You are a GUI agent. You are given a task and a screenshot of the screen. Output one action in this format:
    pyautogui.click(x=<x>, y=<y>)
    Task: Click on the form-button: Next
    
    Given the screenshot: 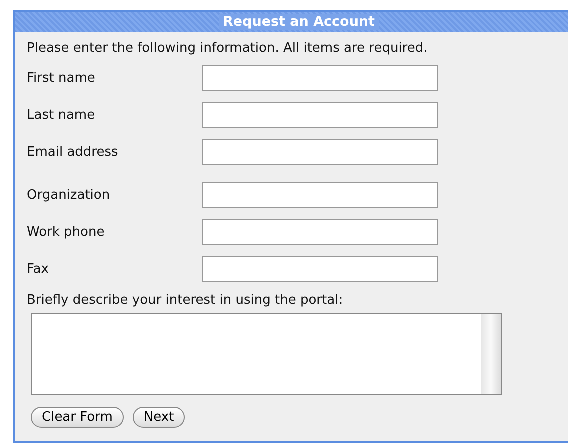 What is the action you would take?
    pyautogui.click(x=159, y=417)
    